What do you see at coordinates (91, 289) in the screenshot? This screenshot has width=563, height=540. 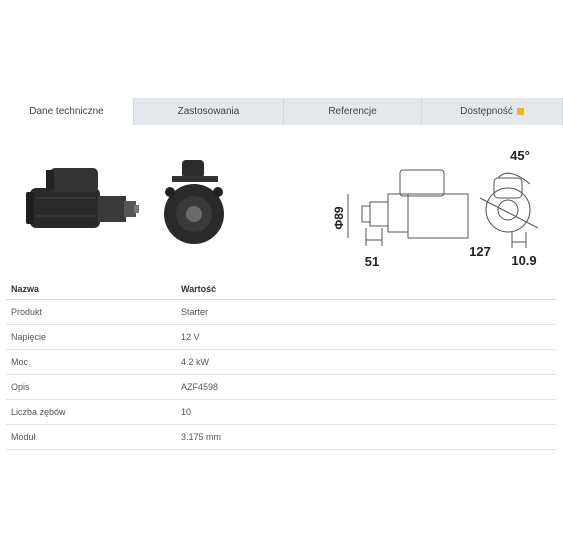 I see `column-header-name: Nazwa` at bounding box center [91, 289].